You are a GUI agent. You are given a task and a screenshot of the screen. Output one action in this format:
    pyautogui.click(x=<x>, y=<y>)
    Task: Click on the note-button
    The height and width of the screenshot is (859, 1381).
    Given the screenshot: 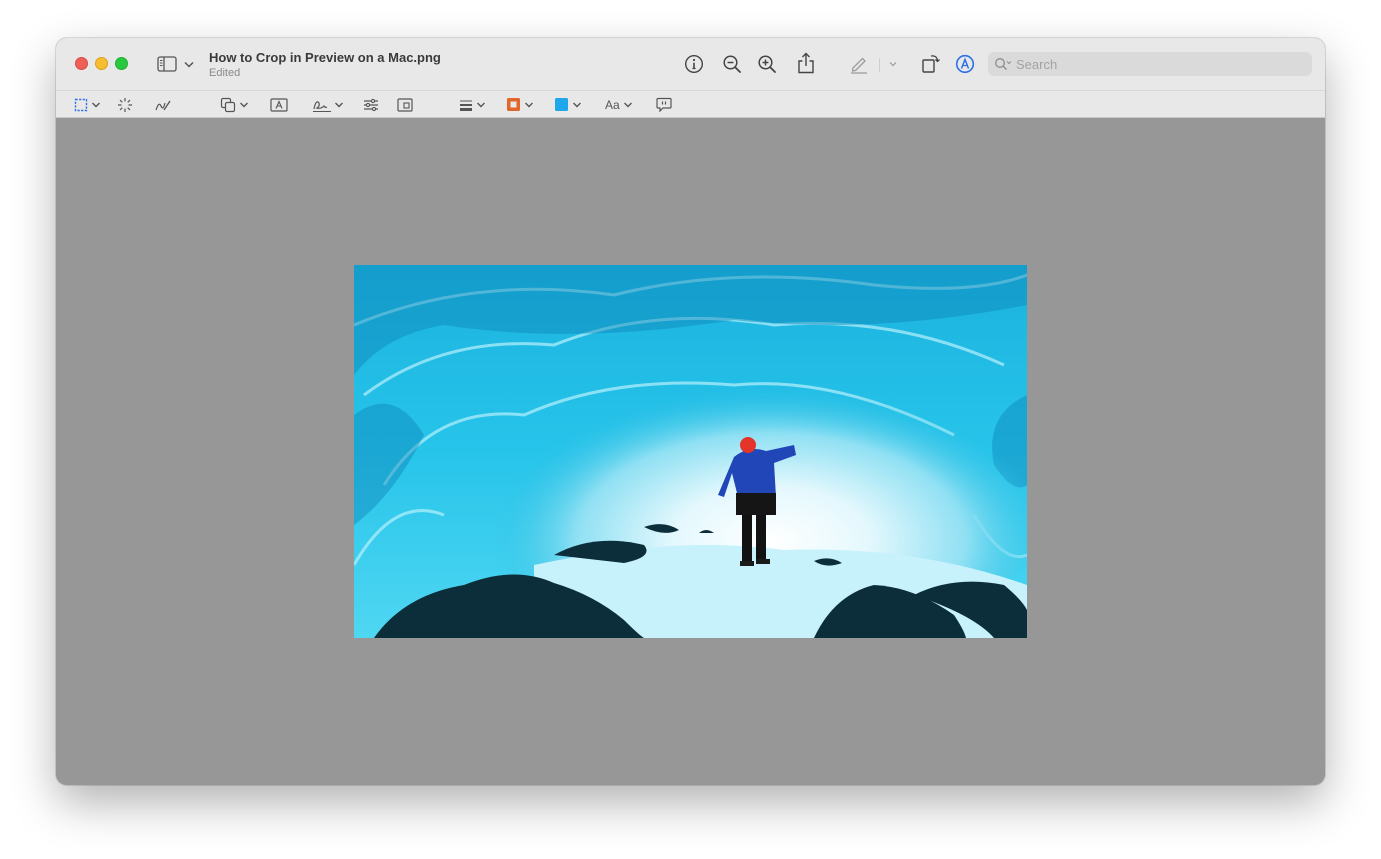 What is the action you would take?
    pyautogui.click(x=664, y=104)
    